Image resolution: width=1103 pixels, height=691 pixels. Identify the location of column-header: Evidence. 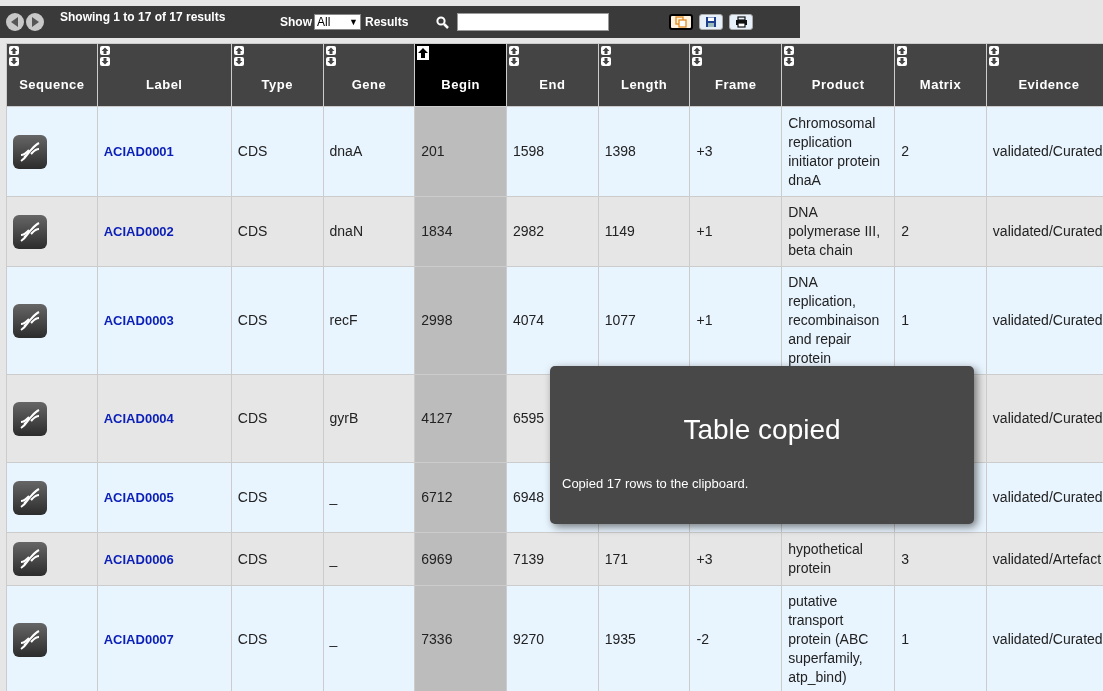
(1044, 75).